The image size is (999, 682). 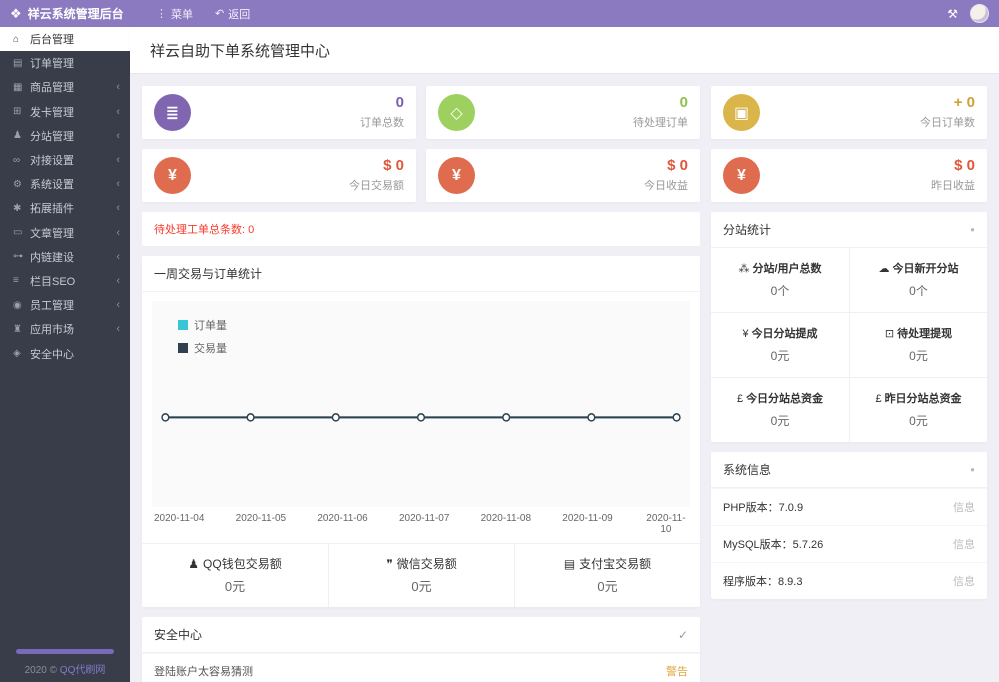 What do you see at coordinates (65, 651) in the screenshot?
I see `sidebar-scroll-pill` at bounding box center [65, 651].